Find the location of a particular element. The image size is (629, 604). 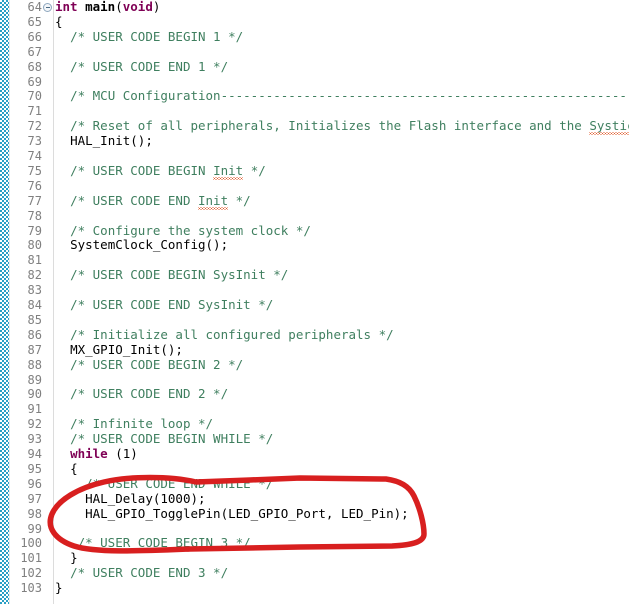

token-keyword: while is located at coordinates (89, 453).